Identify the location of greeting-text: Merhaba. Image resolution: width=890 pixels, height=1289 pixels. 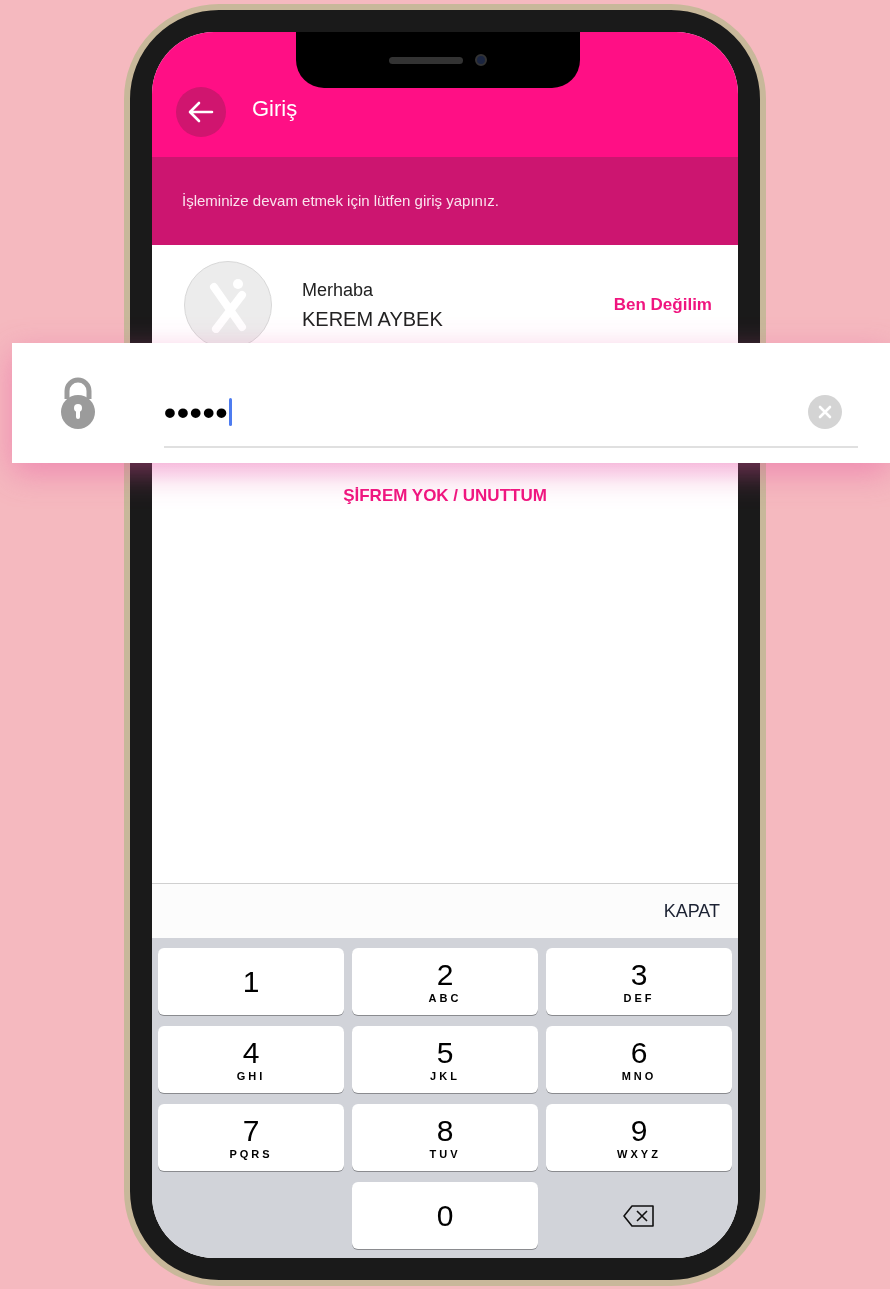
(338, 290).